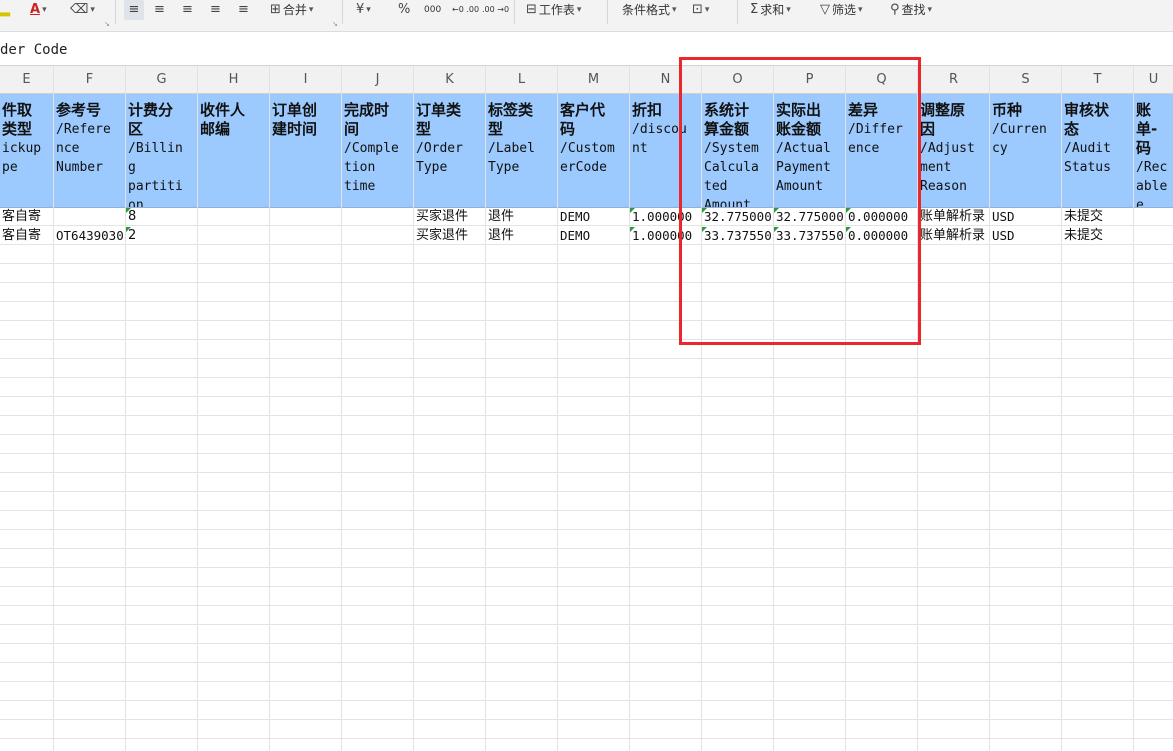 The width and height of the screenshot is (1173, 751). Describe the element at coordinates (159, 10) in the screenshot. I see `align-center-button: ≡` at that location.